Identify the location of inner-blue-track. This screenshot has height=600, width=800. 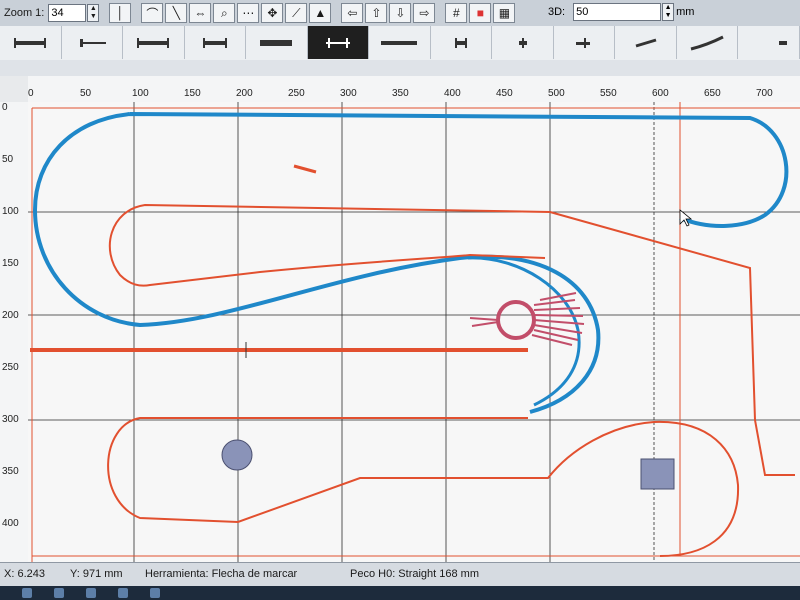
(524, 331).